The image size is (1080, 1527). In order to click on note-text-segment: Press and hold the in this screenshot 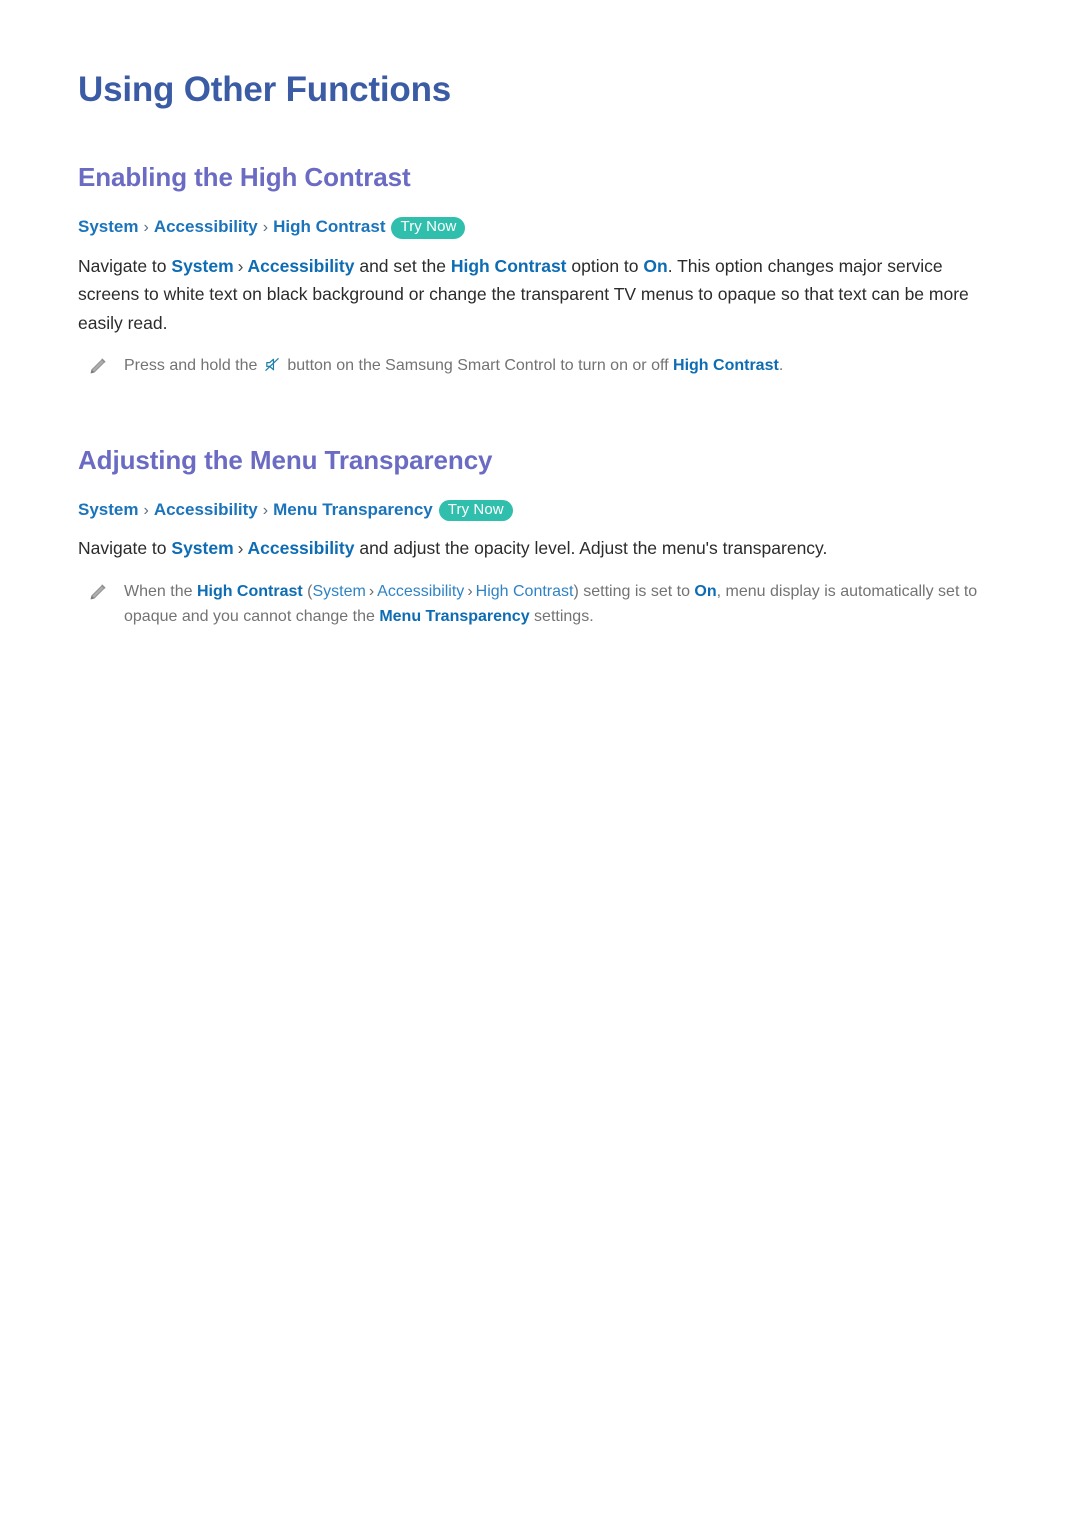, I will do `click(193, 365)`.